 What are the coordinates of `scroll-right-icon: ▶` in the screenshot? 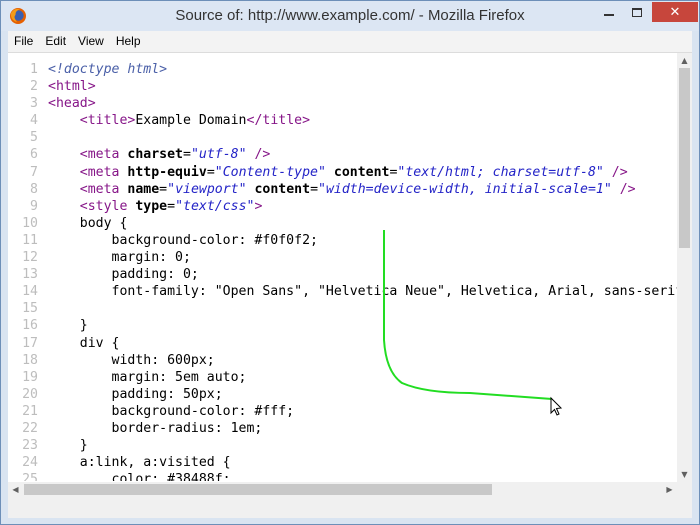 It's located at (669, 489).